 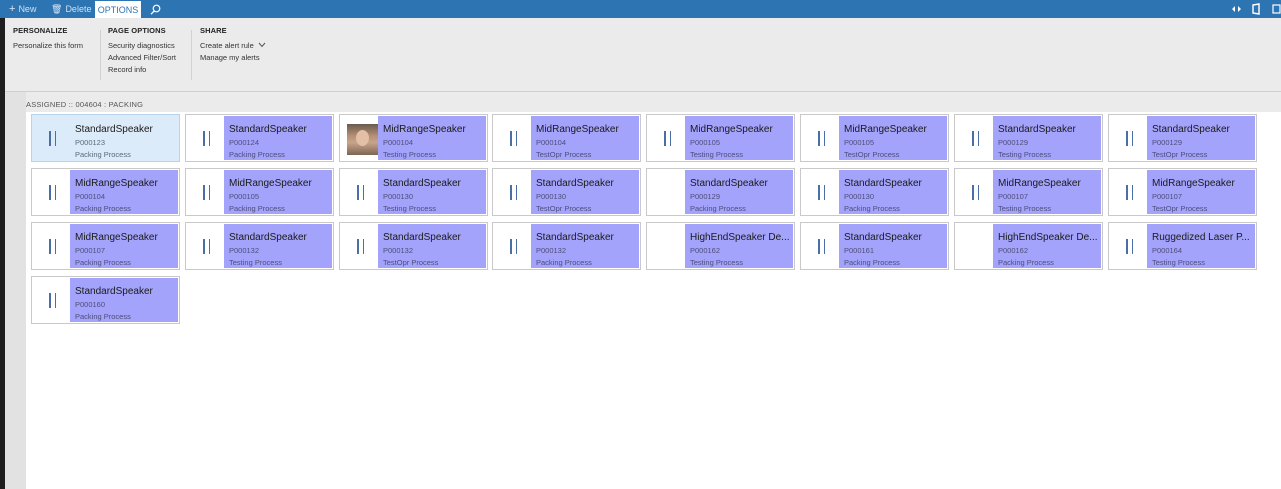 What do you see at coordinates (893, 192) in the screenshot?
I see `job-tile-body: StandardSpeaker P000130 Packing Process` at bounding box center [893, 192].